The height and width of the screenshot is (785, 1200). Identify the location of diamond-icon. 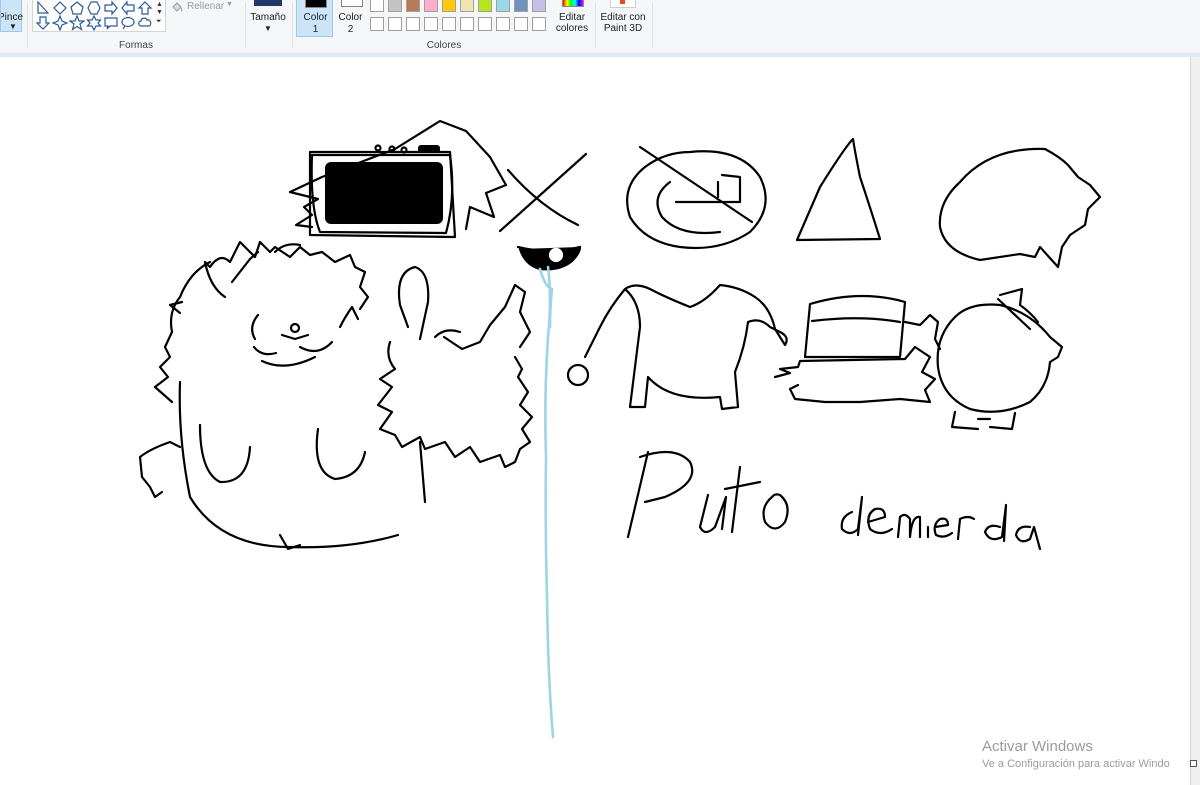
(60, 8).